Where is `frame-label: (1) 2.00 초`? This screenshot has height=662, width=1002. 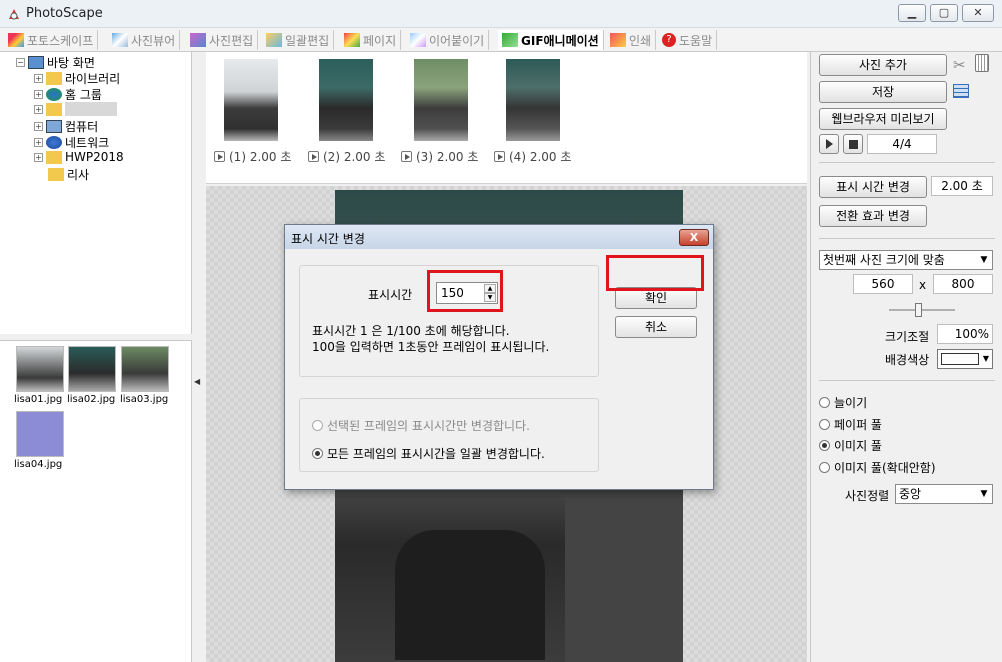 frame-label: (1) 2.00 초 is located at coordinates (252, 156).